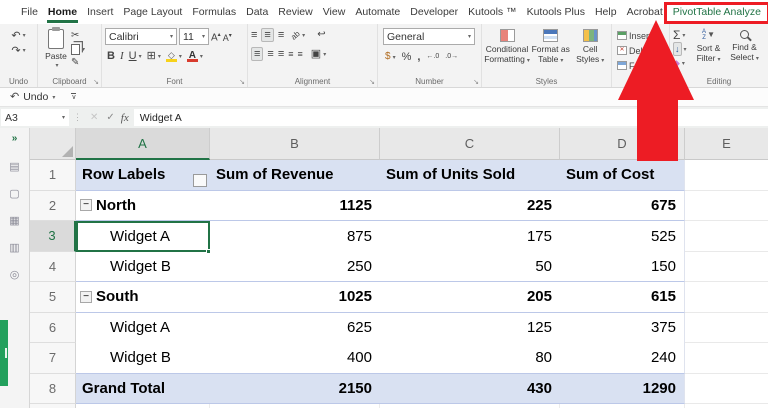  I want to click on tab-acrobat: Acrobat, so click(645, 12).